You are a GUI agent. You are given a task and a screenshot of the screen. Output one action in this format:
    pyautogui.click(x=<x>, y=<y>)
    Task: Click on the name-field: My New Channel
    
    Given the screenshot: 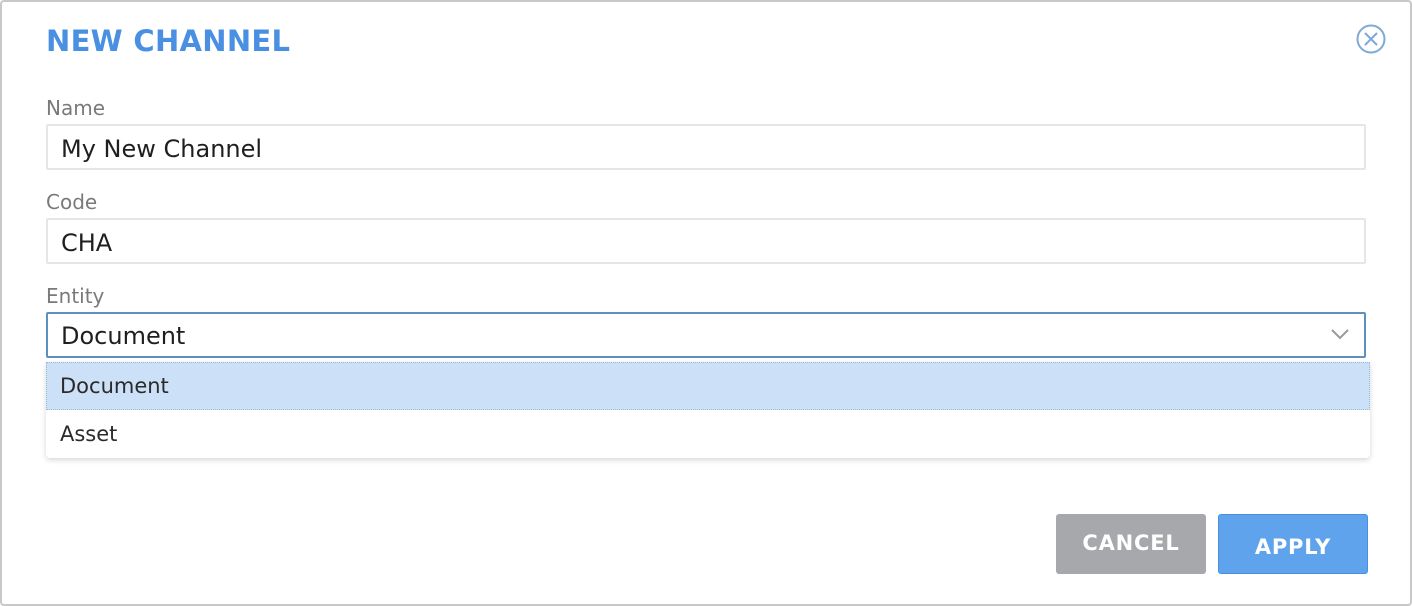 What is the action you would take?
    pyautogui.click(x=706, y=147)
    